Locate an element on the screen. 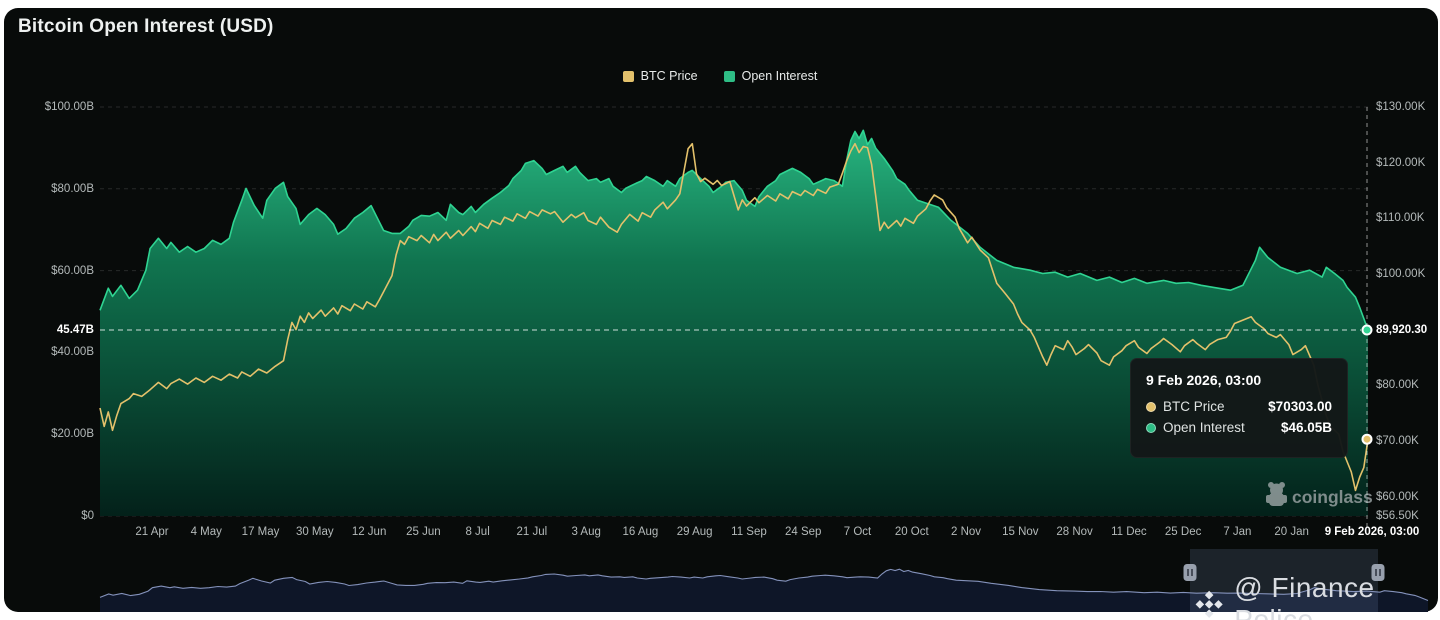 The width and height of the screenshot is (1440, 620). y-axis-right-label: $110.00K is located at coordinates (1400, 218).